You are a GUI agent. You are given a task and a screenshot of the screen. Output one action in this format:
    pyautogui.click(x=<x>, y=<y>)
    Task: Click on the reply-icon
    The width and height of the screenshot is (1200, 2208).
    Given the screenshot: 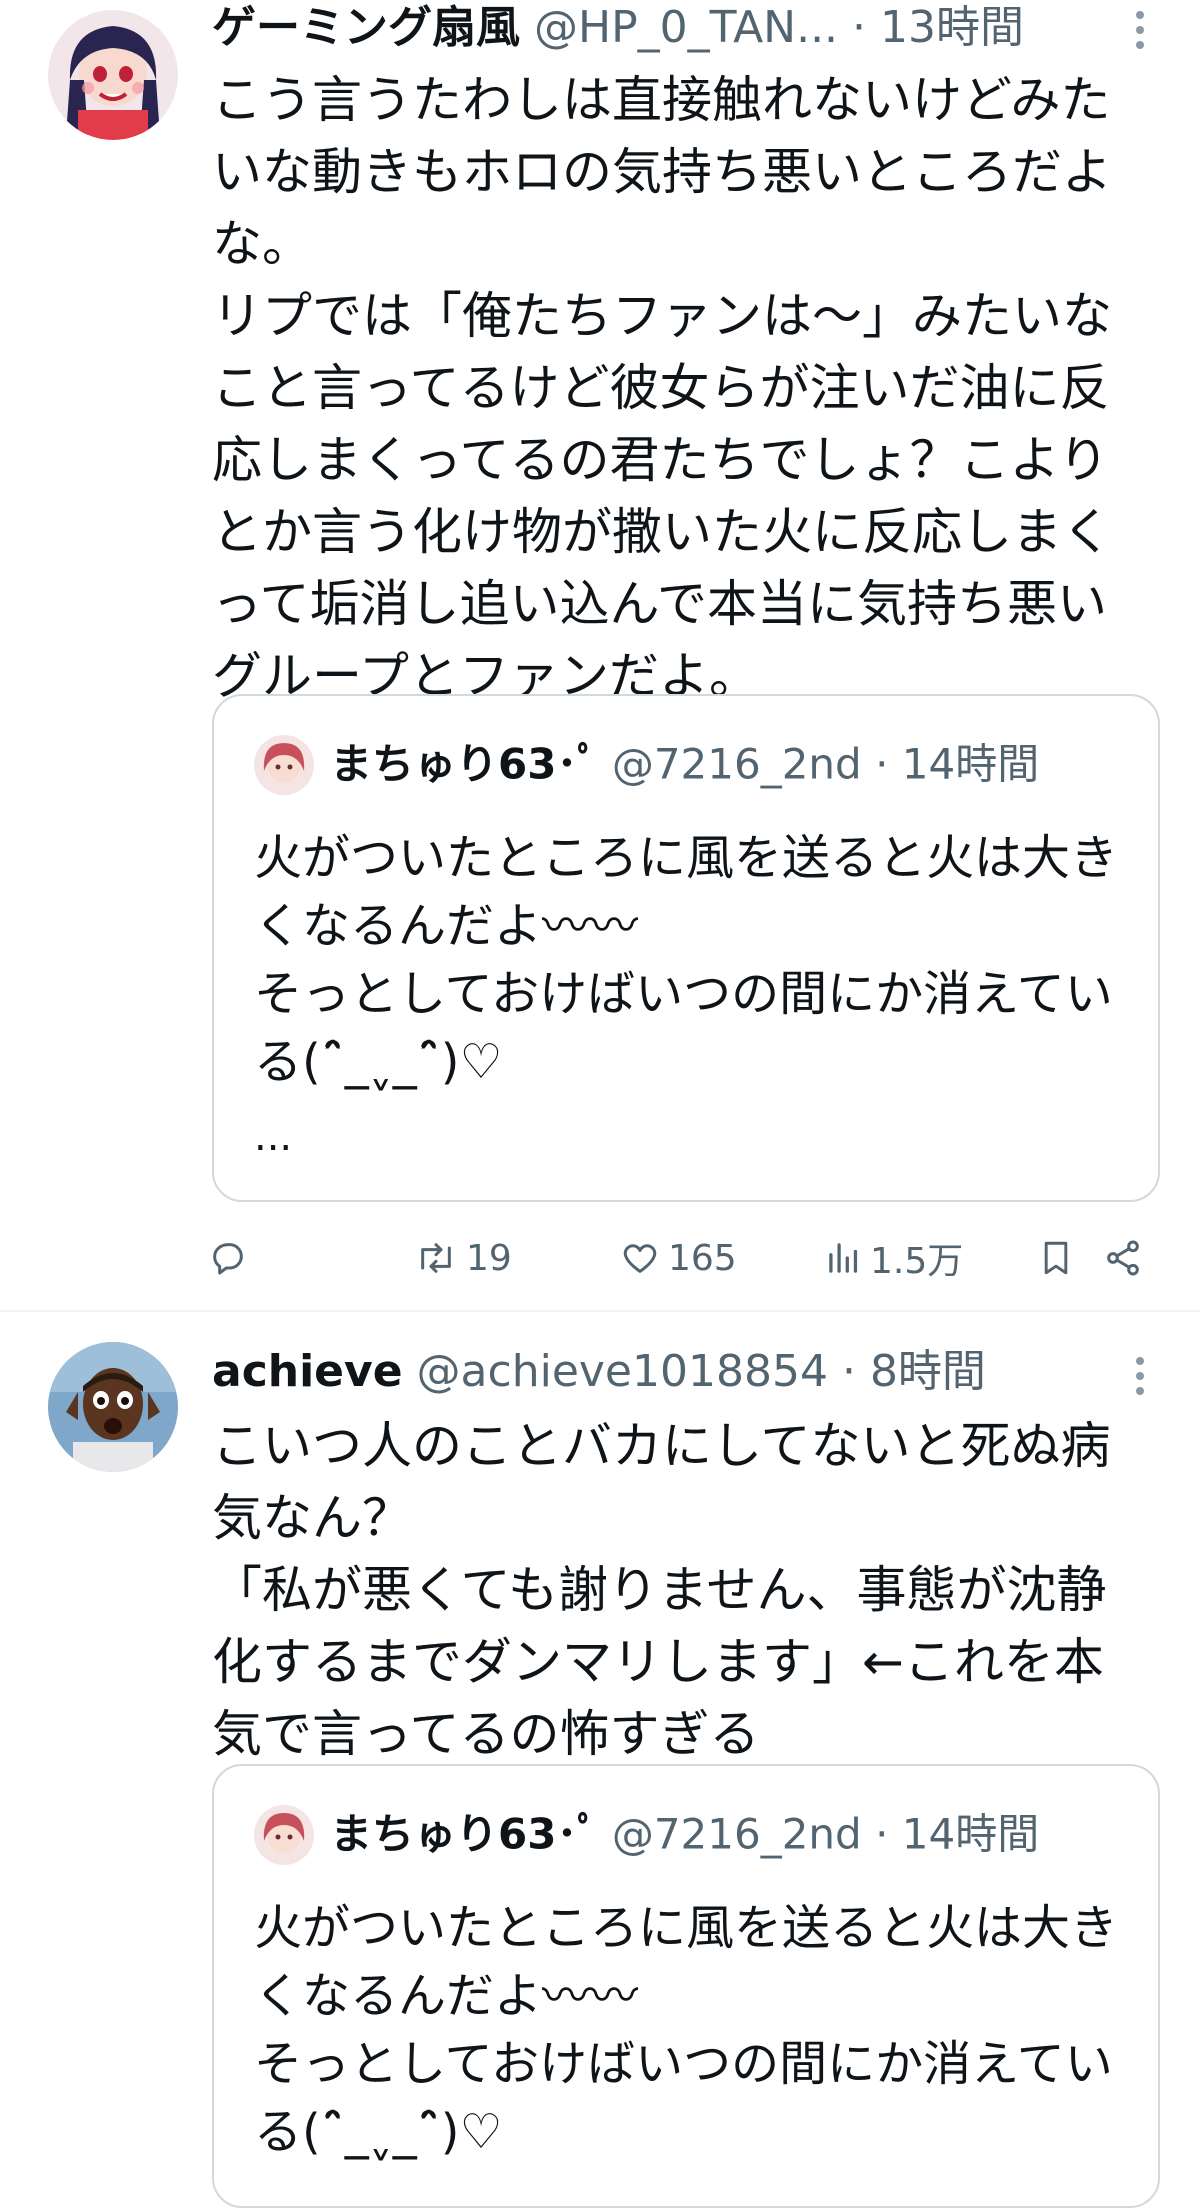 What is the action you would take?
    pyautogui.click(x=228, y=1259)
    